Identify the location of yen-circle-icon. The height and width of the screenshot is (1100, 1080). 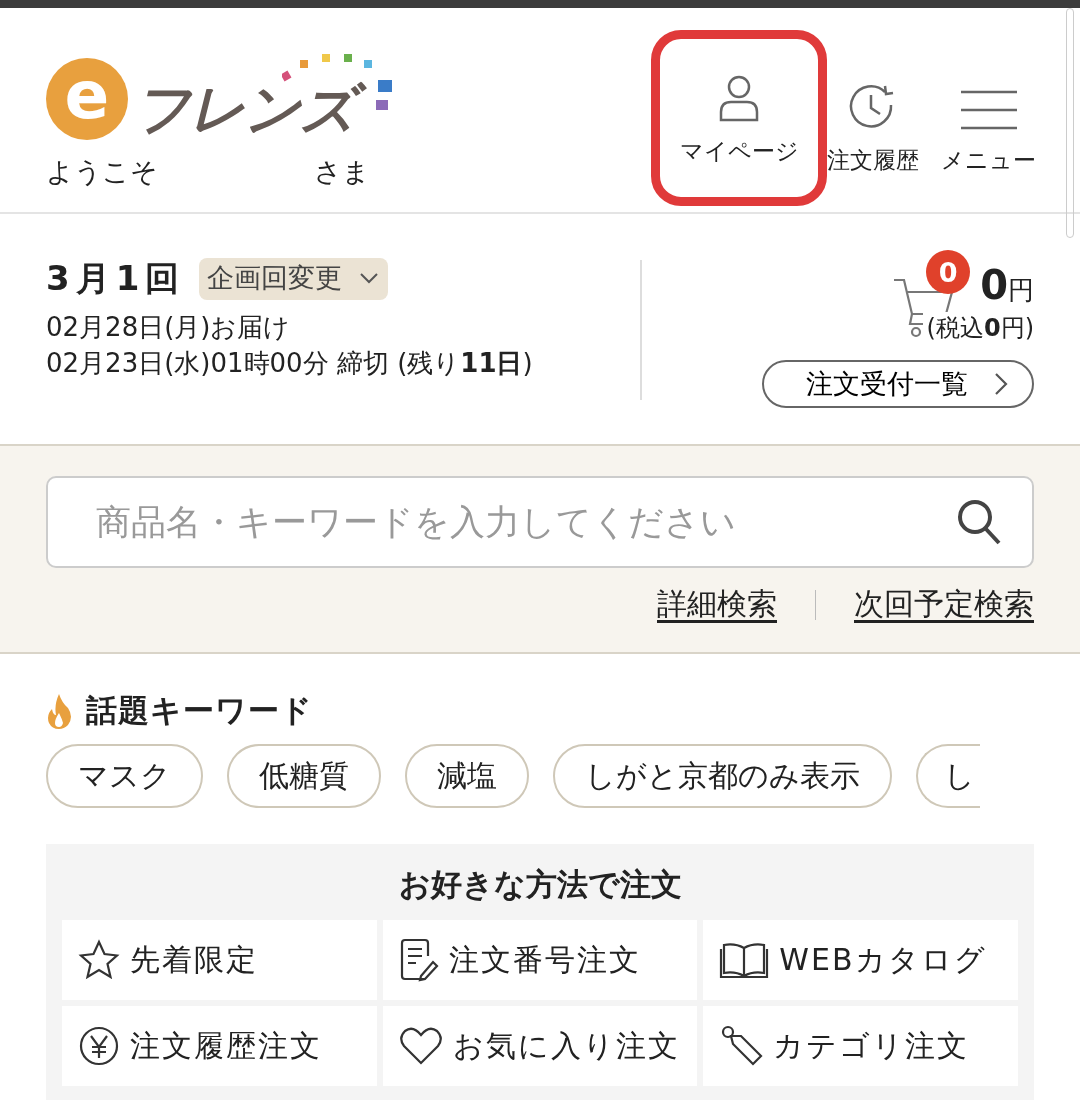
(99, 1046).